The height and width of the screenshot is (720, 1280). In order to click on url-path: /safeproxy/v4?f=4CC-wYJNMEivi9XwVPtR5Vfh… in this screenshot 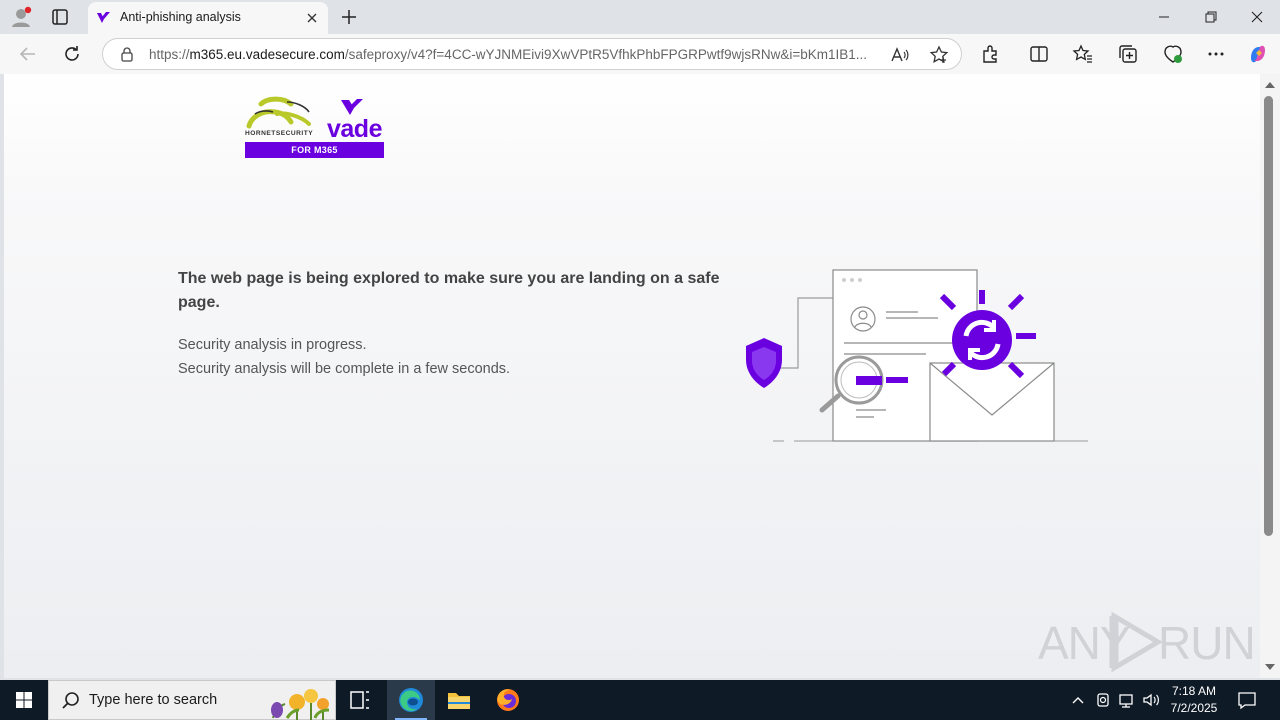, I will do `click(606, 54)`.